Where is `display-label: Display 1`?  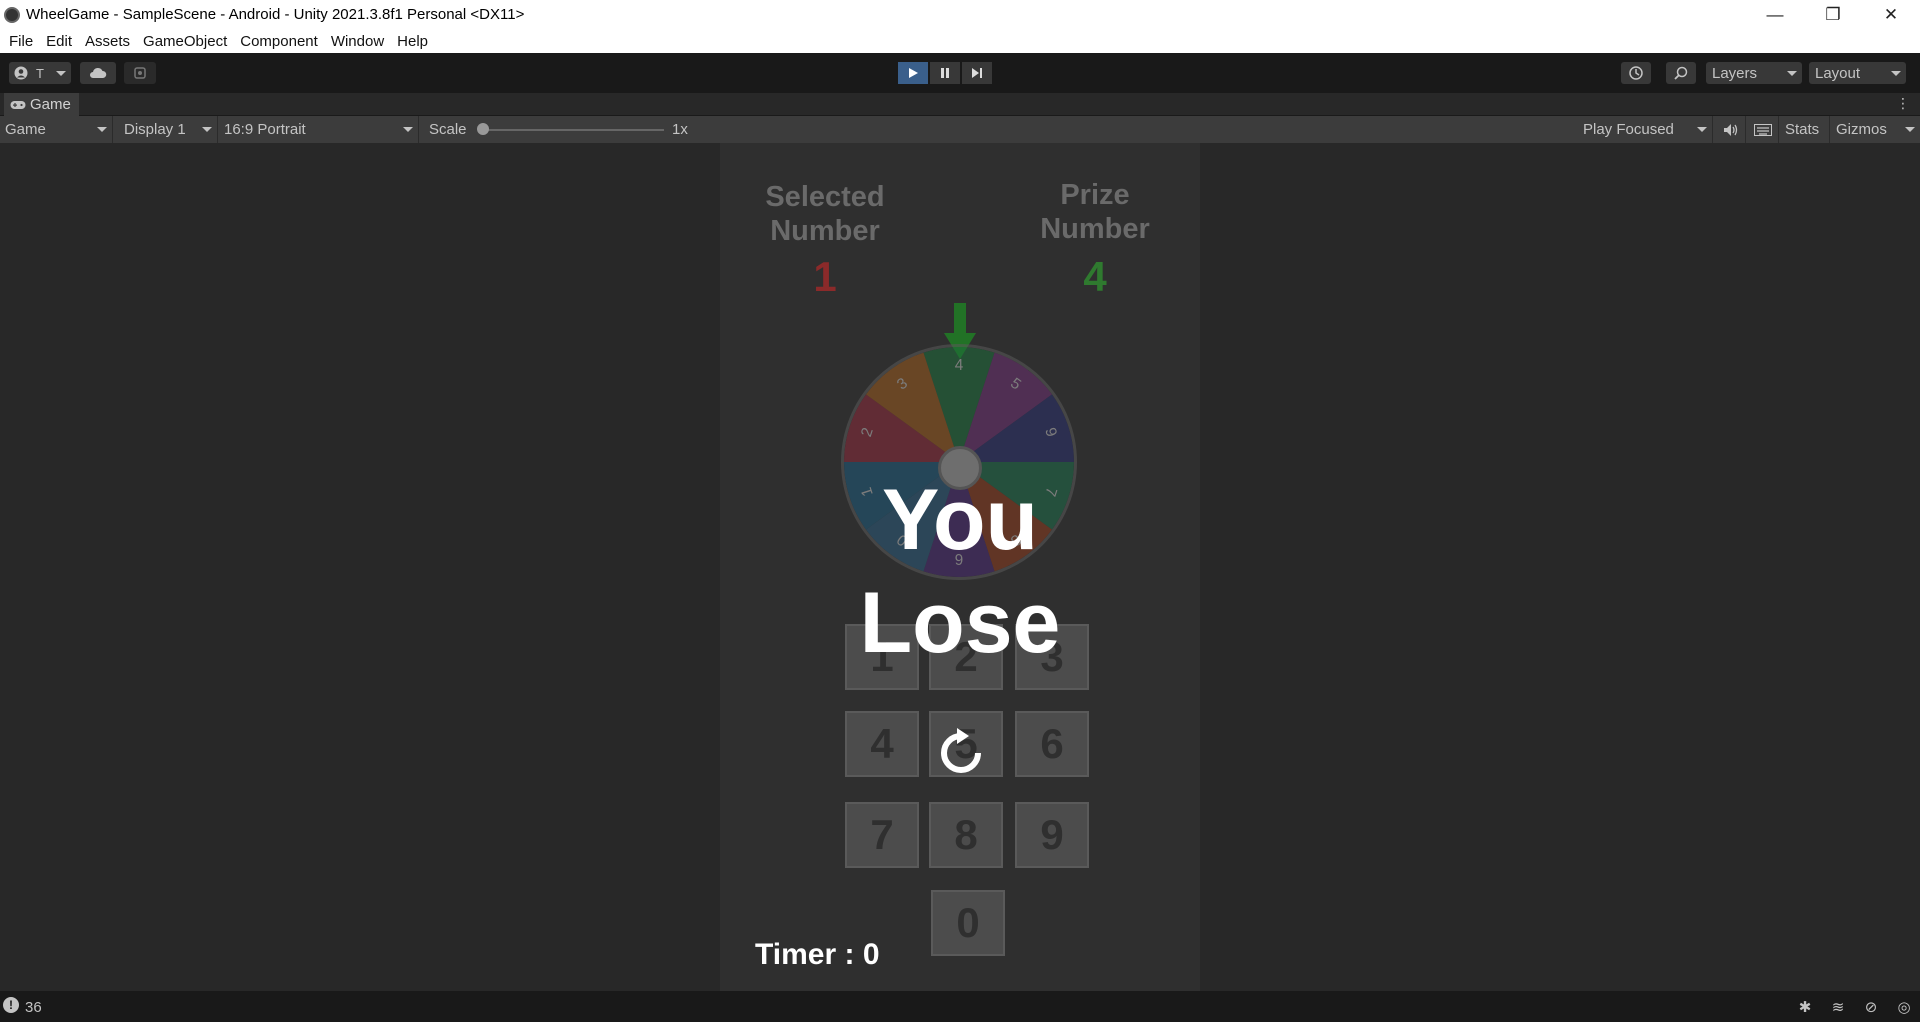 display-label: Display 1 is located at coordinates (155, 129).